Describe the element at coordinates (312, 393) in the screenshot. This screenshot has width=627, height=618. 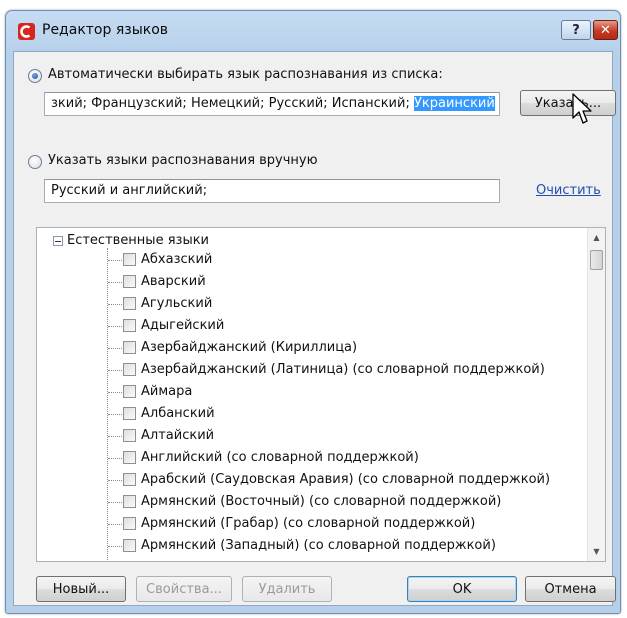
I see `language-item: Аймара` at that location.